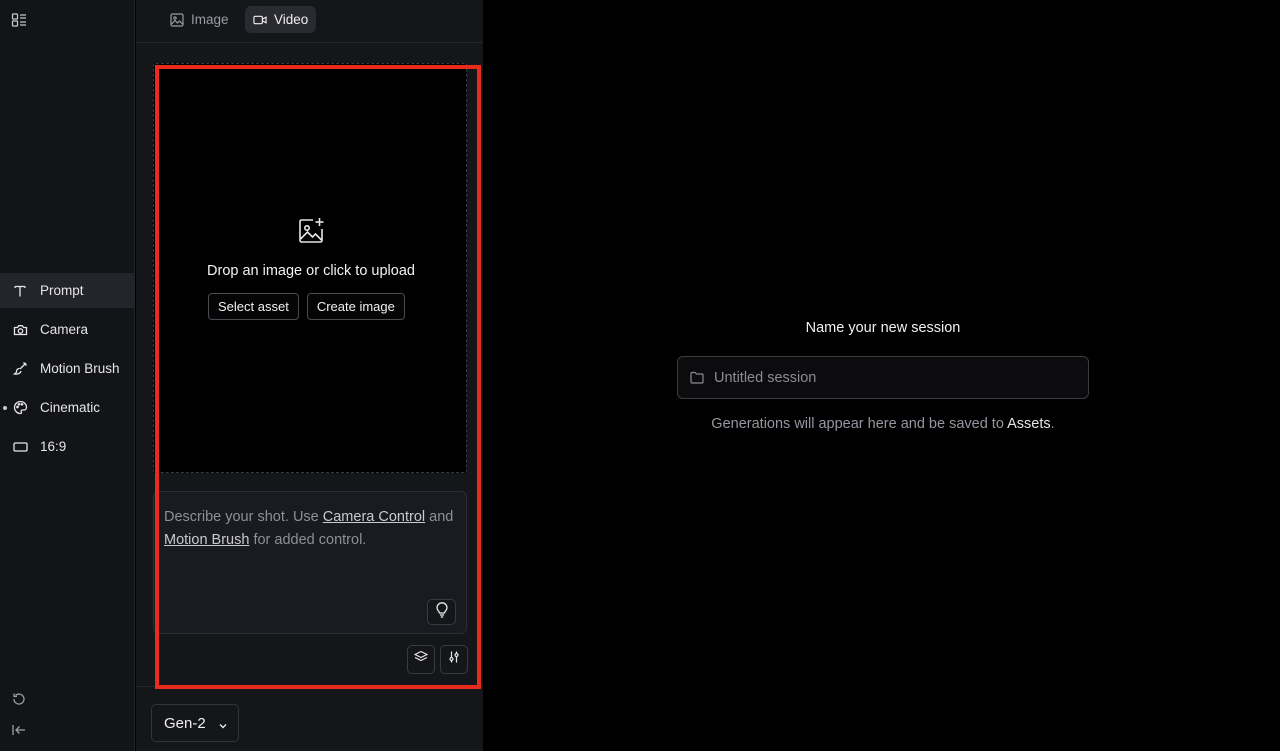 The image size is (1280, 751). I want to click on create-image-button: Create image, so click(355, 306).